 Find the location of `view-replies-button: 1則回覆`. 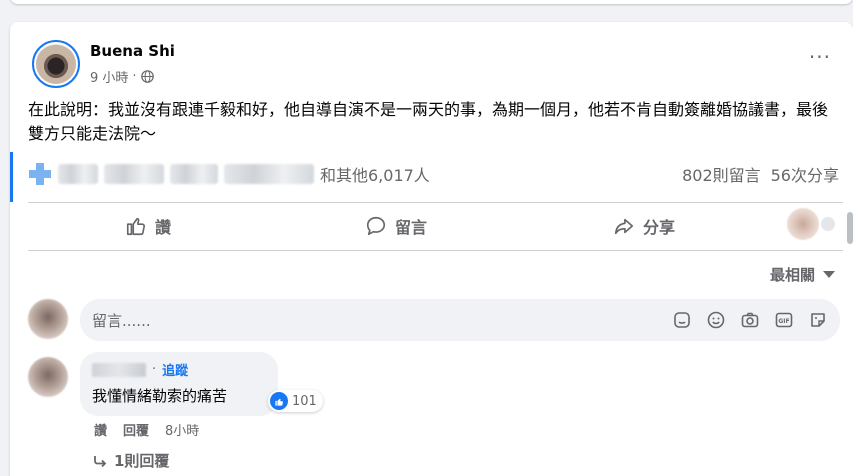

view-replies-button: 1則回覆 is located at coordinates (130, 460).